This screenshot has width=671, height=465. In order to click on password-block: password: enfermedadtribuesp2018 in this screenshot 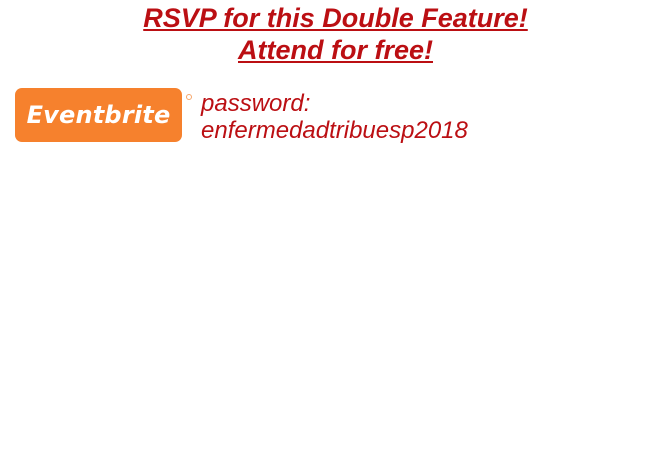, I will do `click(334, 117)`.